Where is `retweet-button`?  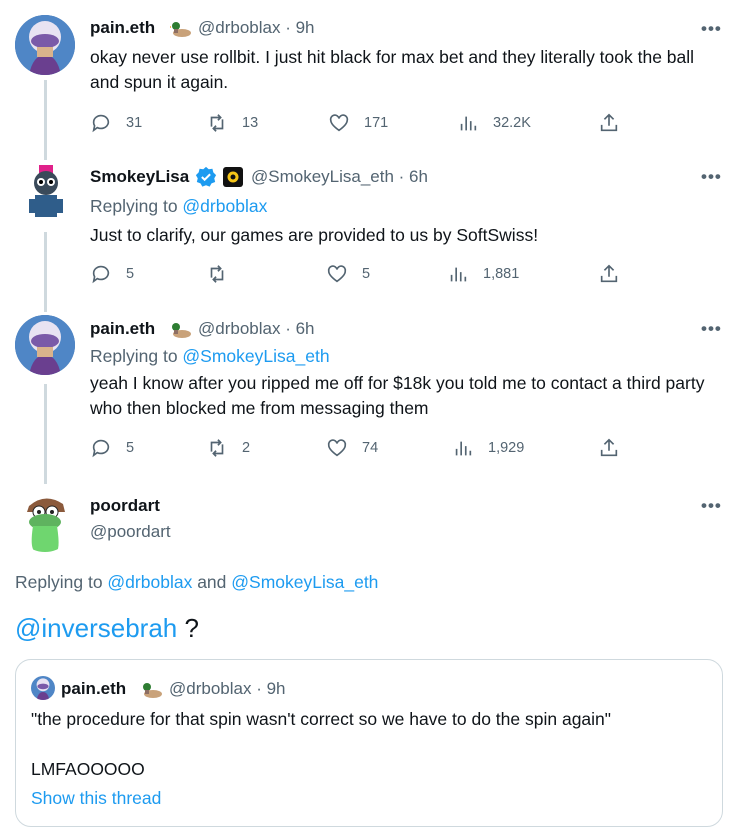 retweet-button is located at coordinates (224, 274).